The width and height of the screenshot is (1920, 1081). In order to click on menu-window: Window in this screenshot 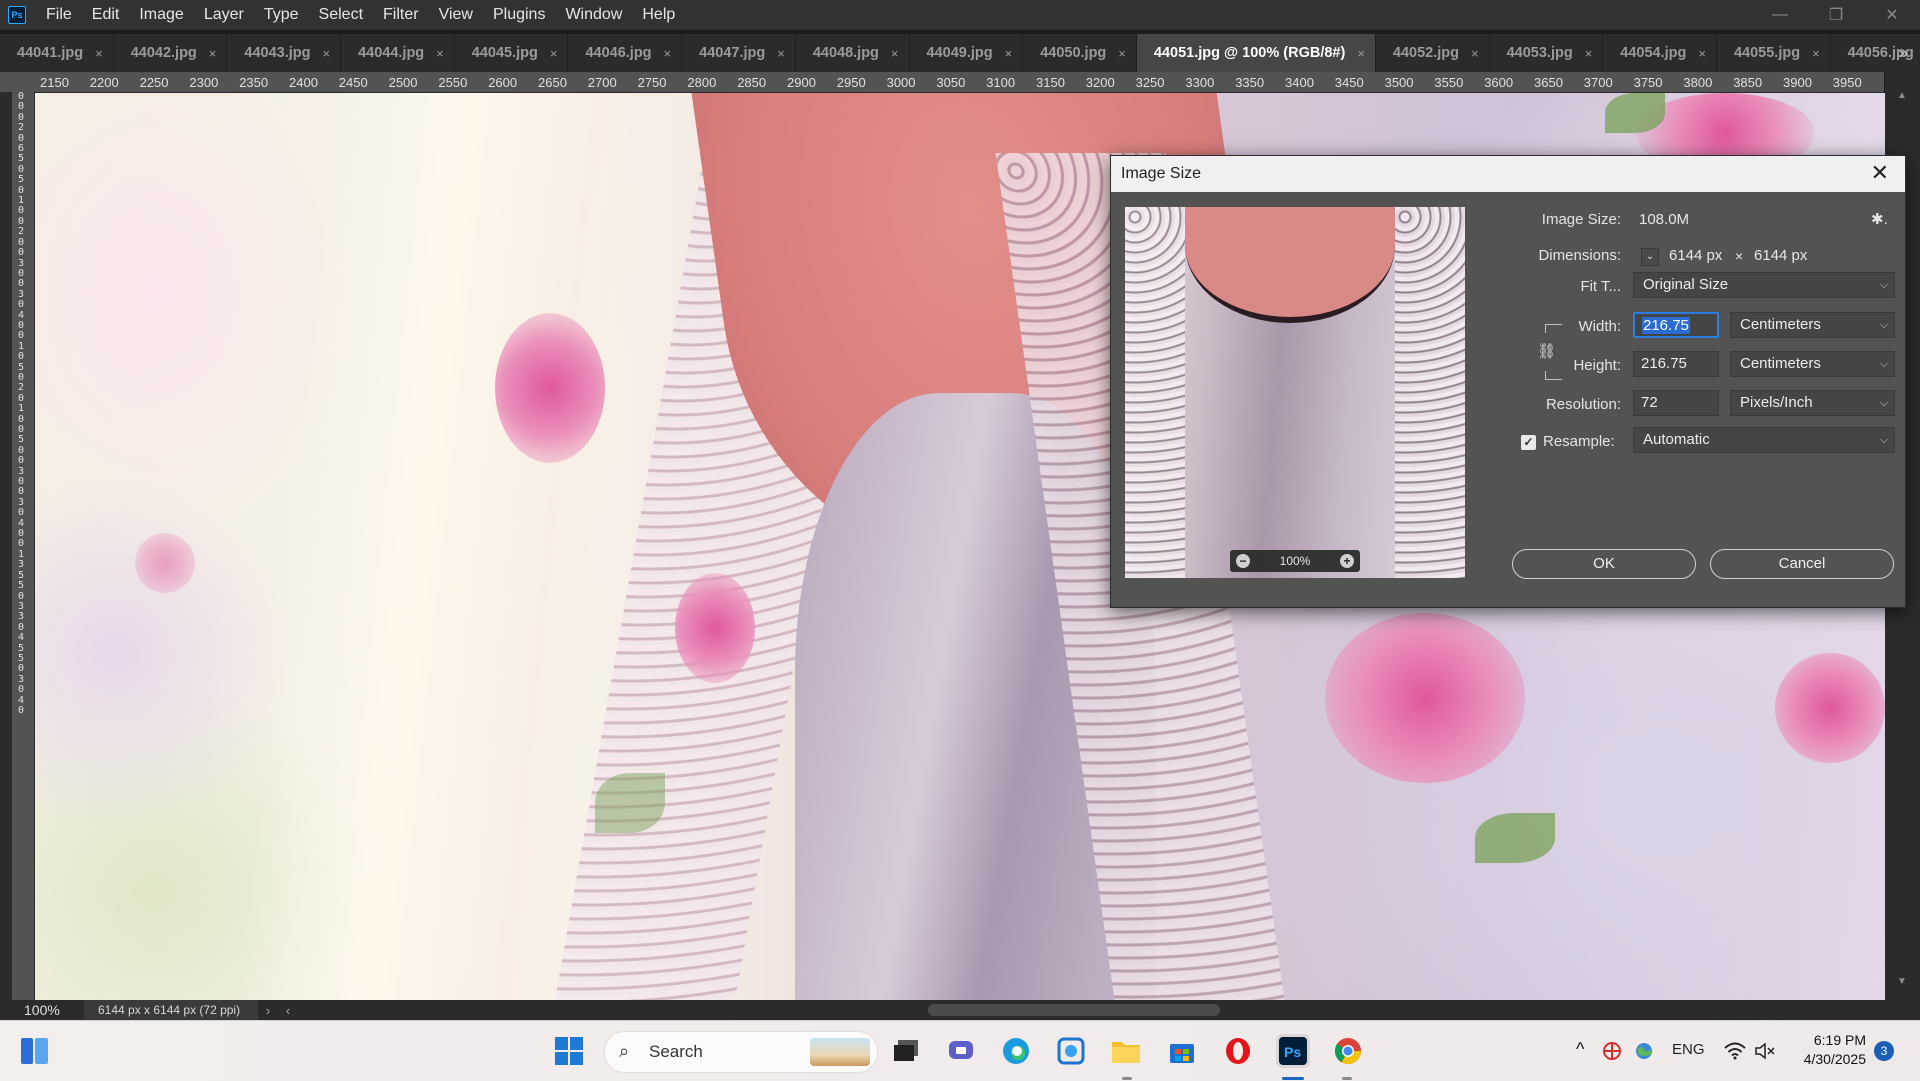, I will do `click(593, 15)`.